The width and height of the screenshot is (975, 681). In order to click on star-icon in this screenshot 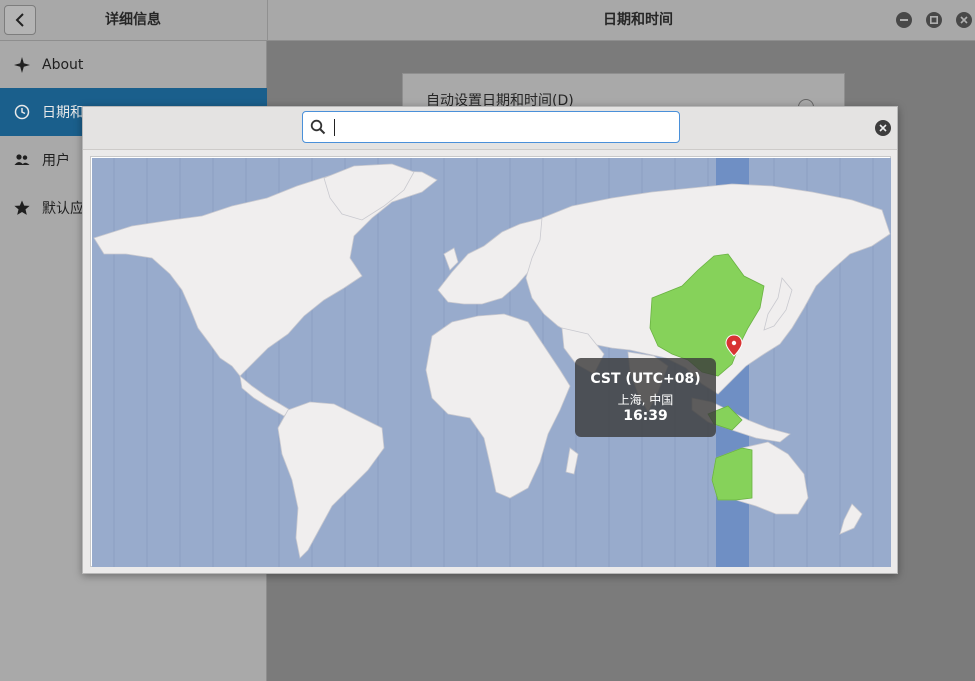, I will do `click(22, 208)`.